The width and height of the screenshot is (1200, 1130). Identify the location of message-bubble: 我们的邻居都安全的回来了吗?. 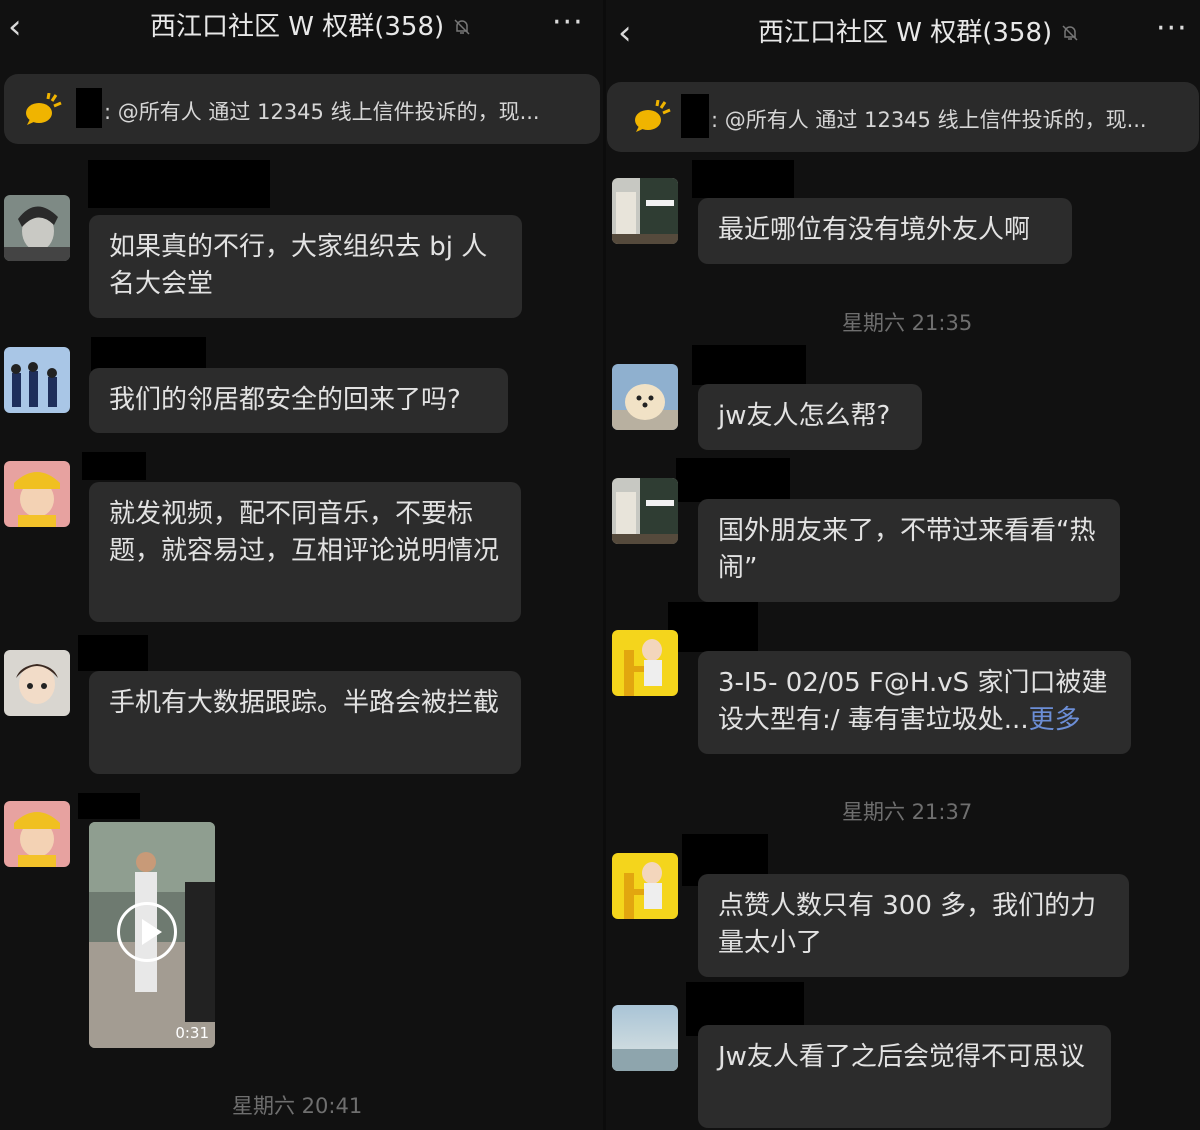
(298, 400).